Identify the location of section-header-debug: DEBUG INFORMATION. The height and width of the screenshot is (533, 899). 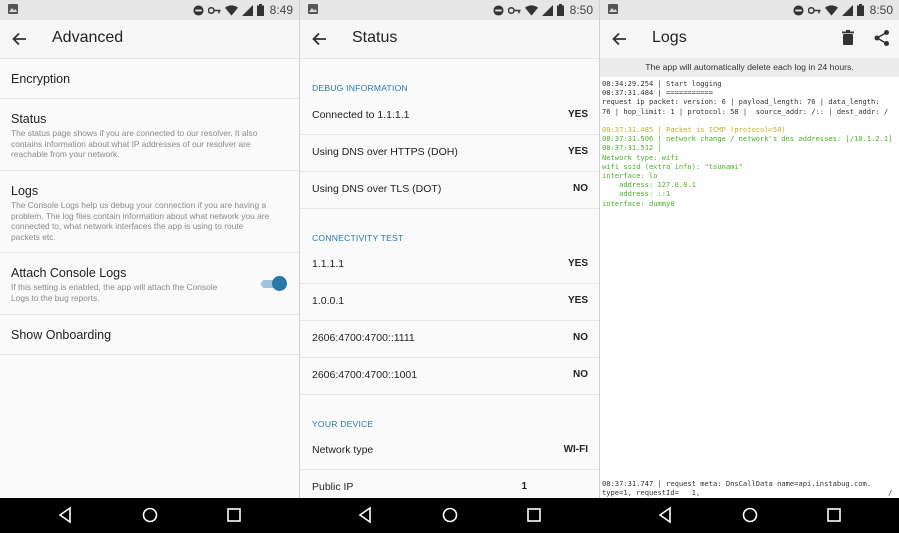
(360, 88).